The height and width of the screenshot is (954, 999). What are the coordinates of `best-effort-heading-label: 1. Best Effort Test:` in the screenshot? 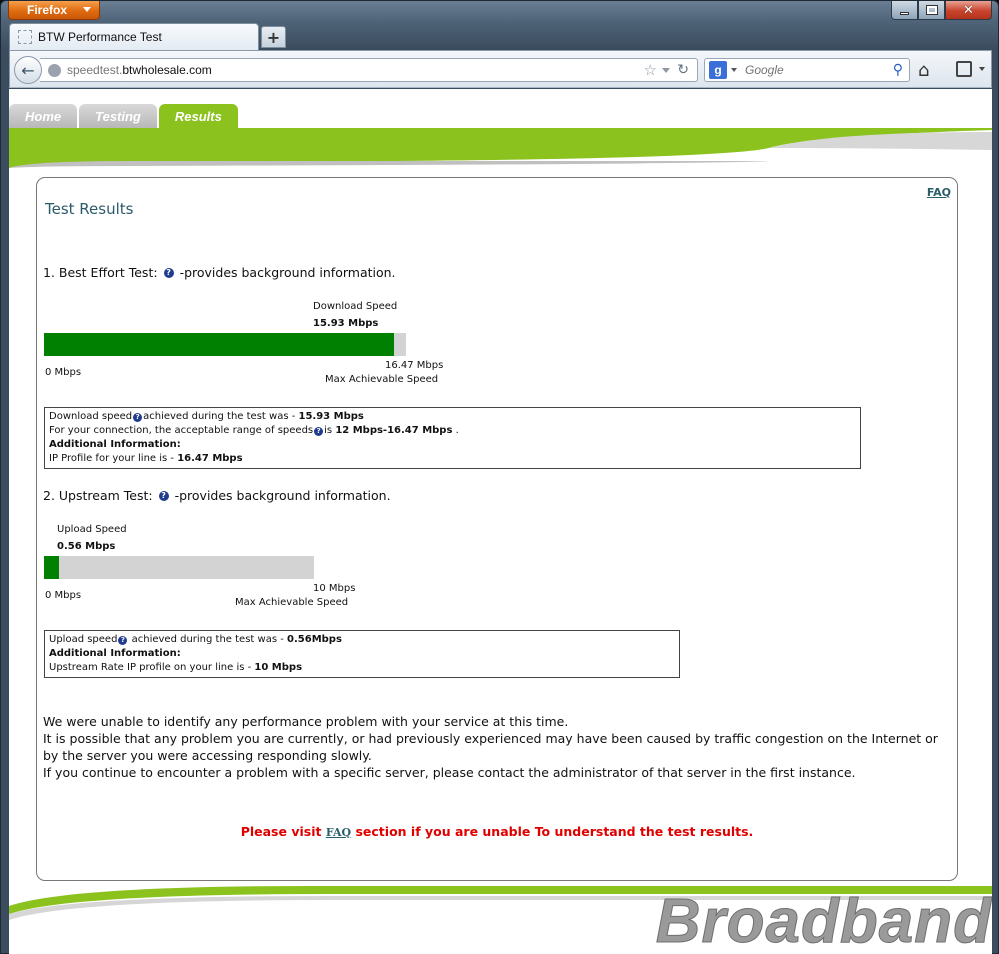 It's located at (100, 272).